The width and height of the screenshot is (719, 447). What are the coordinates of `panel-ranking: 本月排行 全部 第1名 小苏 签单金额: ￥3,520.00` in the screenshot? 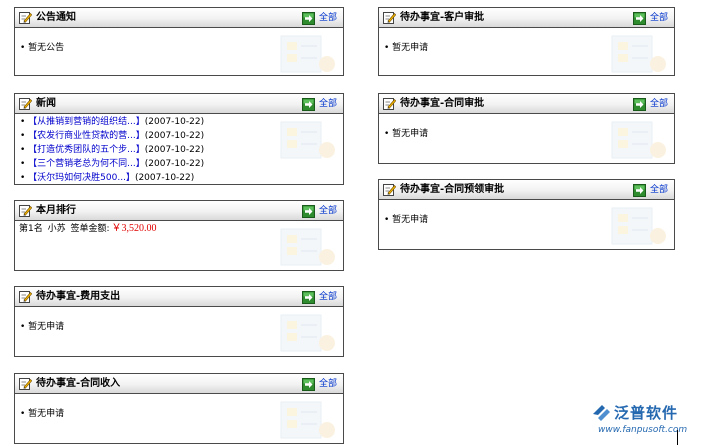 It's located at (179, 235).